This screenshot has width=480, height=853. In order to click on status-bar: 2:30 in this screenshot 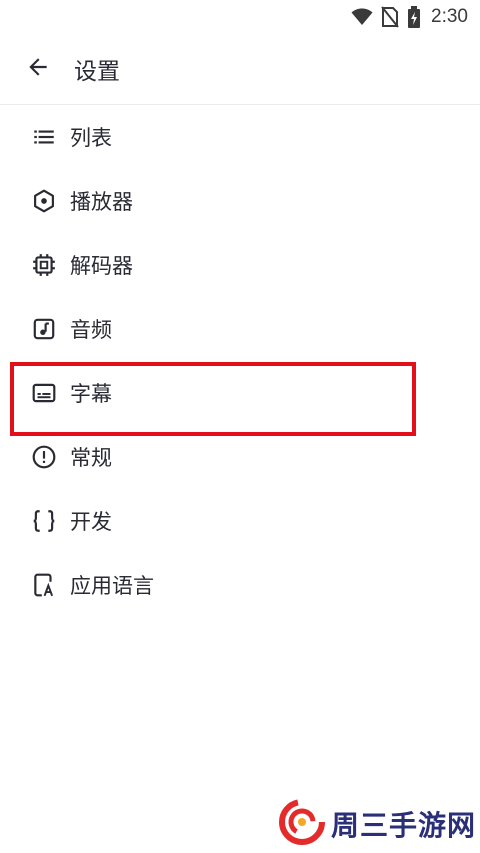, I will do `click(240, 17)`.